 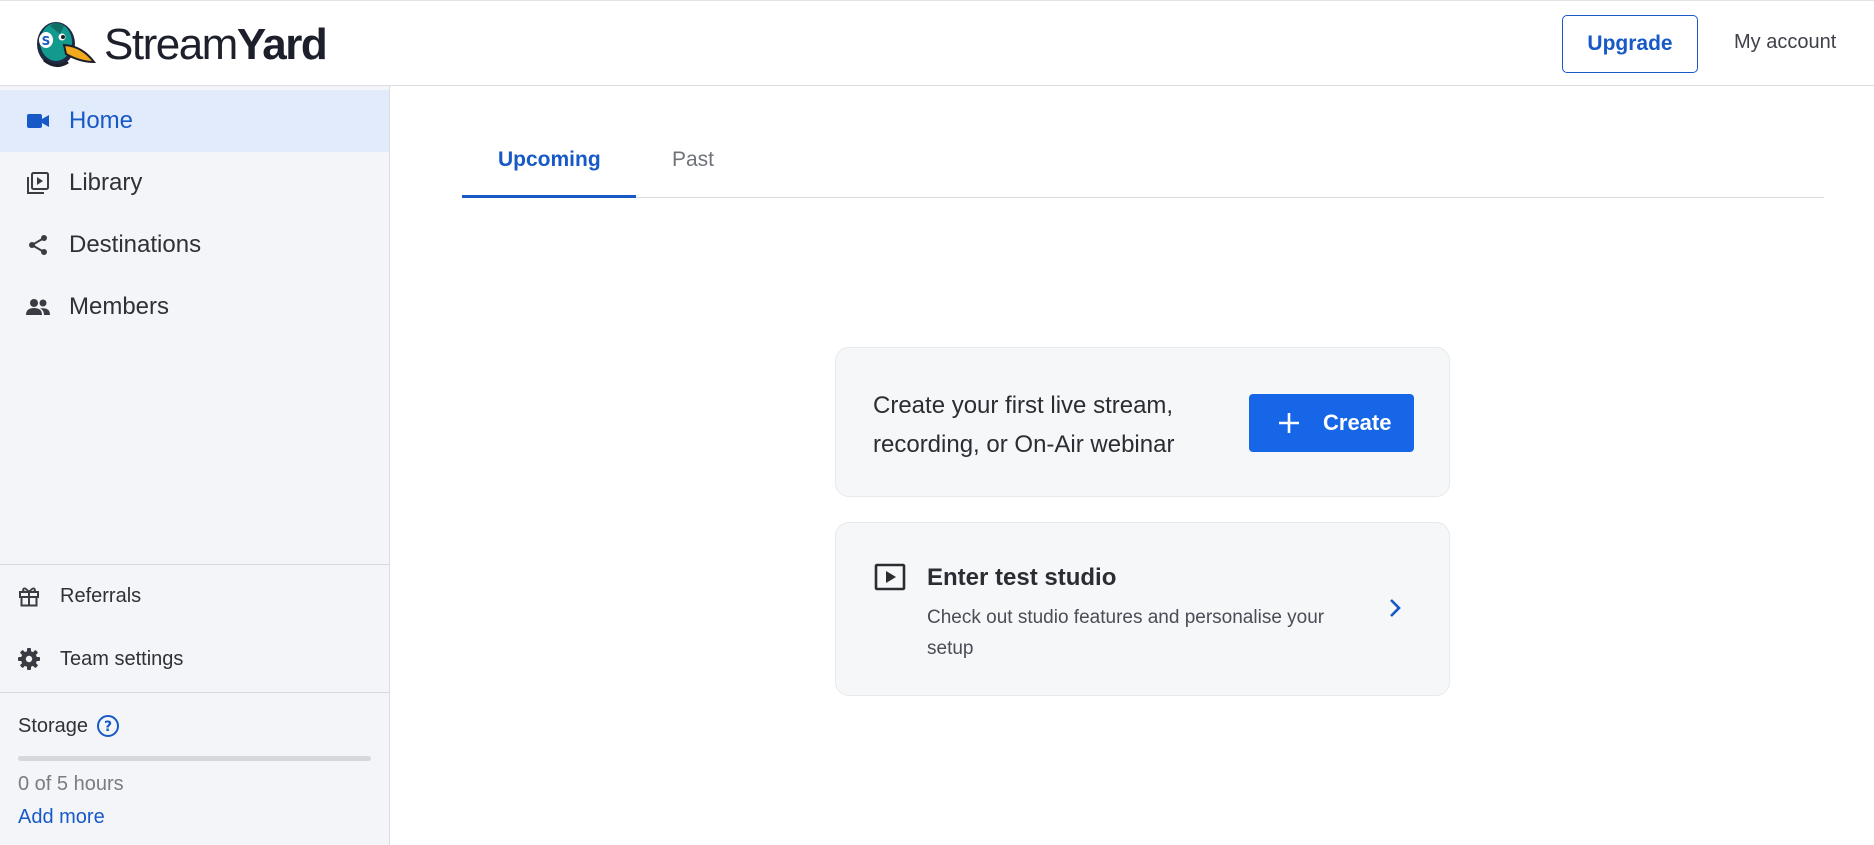 What do you see at coordinates (1357, 422) in the screenshot?
I see `create-button-label: Create` at bounding box center [1357, 422].